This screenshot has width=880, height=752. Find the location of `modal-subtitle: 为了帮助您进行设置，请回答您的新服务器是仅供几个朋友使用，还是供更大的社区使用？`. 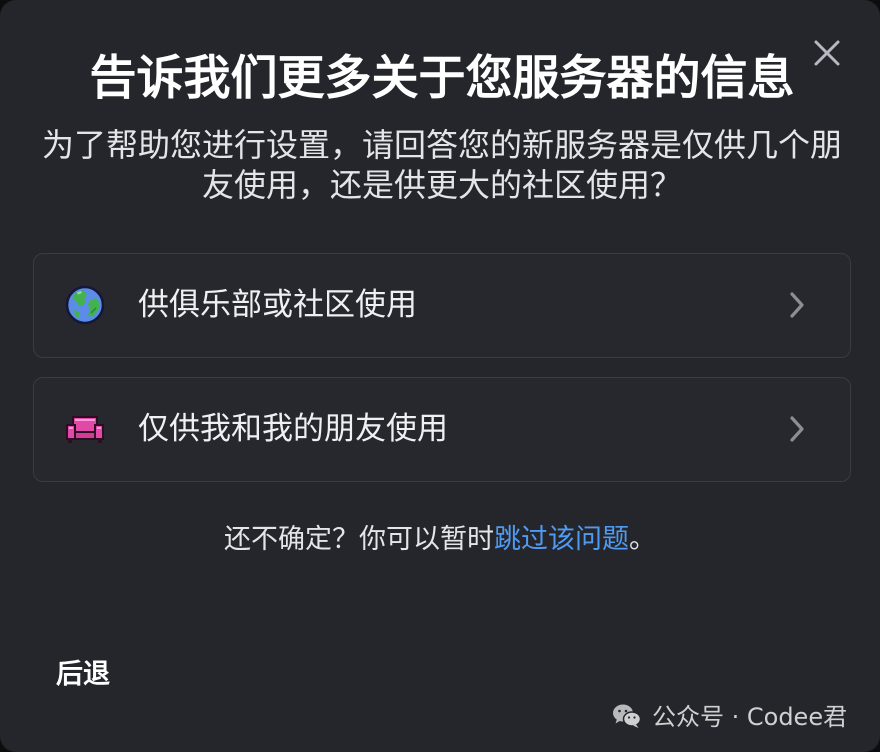

modal-subtitle: 为了帮助您进行设置，请回答您的新服务器是仅供几个朋友使用，还是供更大的社区使用？ is located at coordinates (441, 165).